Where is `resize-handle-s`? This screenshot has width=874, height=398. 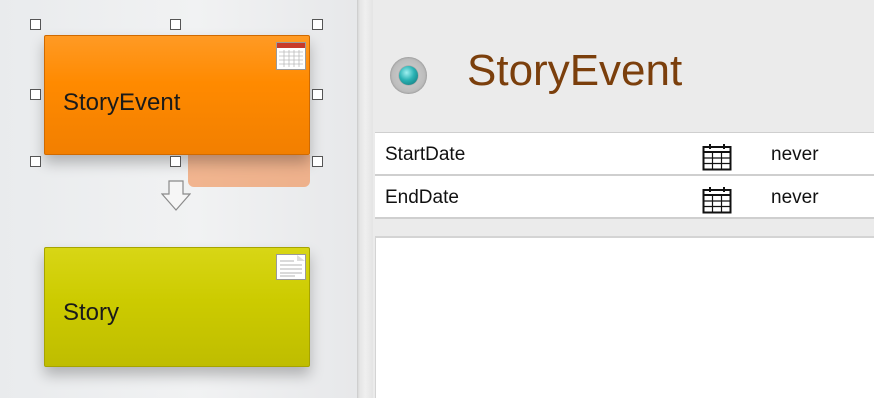 resize-handle-s is located at coordinates (175, 161).